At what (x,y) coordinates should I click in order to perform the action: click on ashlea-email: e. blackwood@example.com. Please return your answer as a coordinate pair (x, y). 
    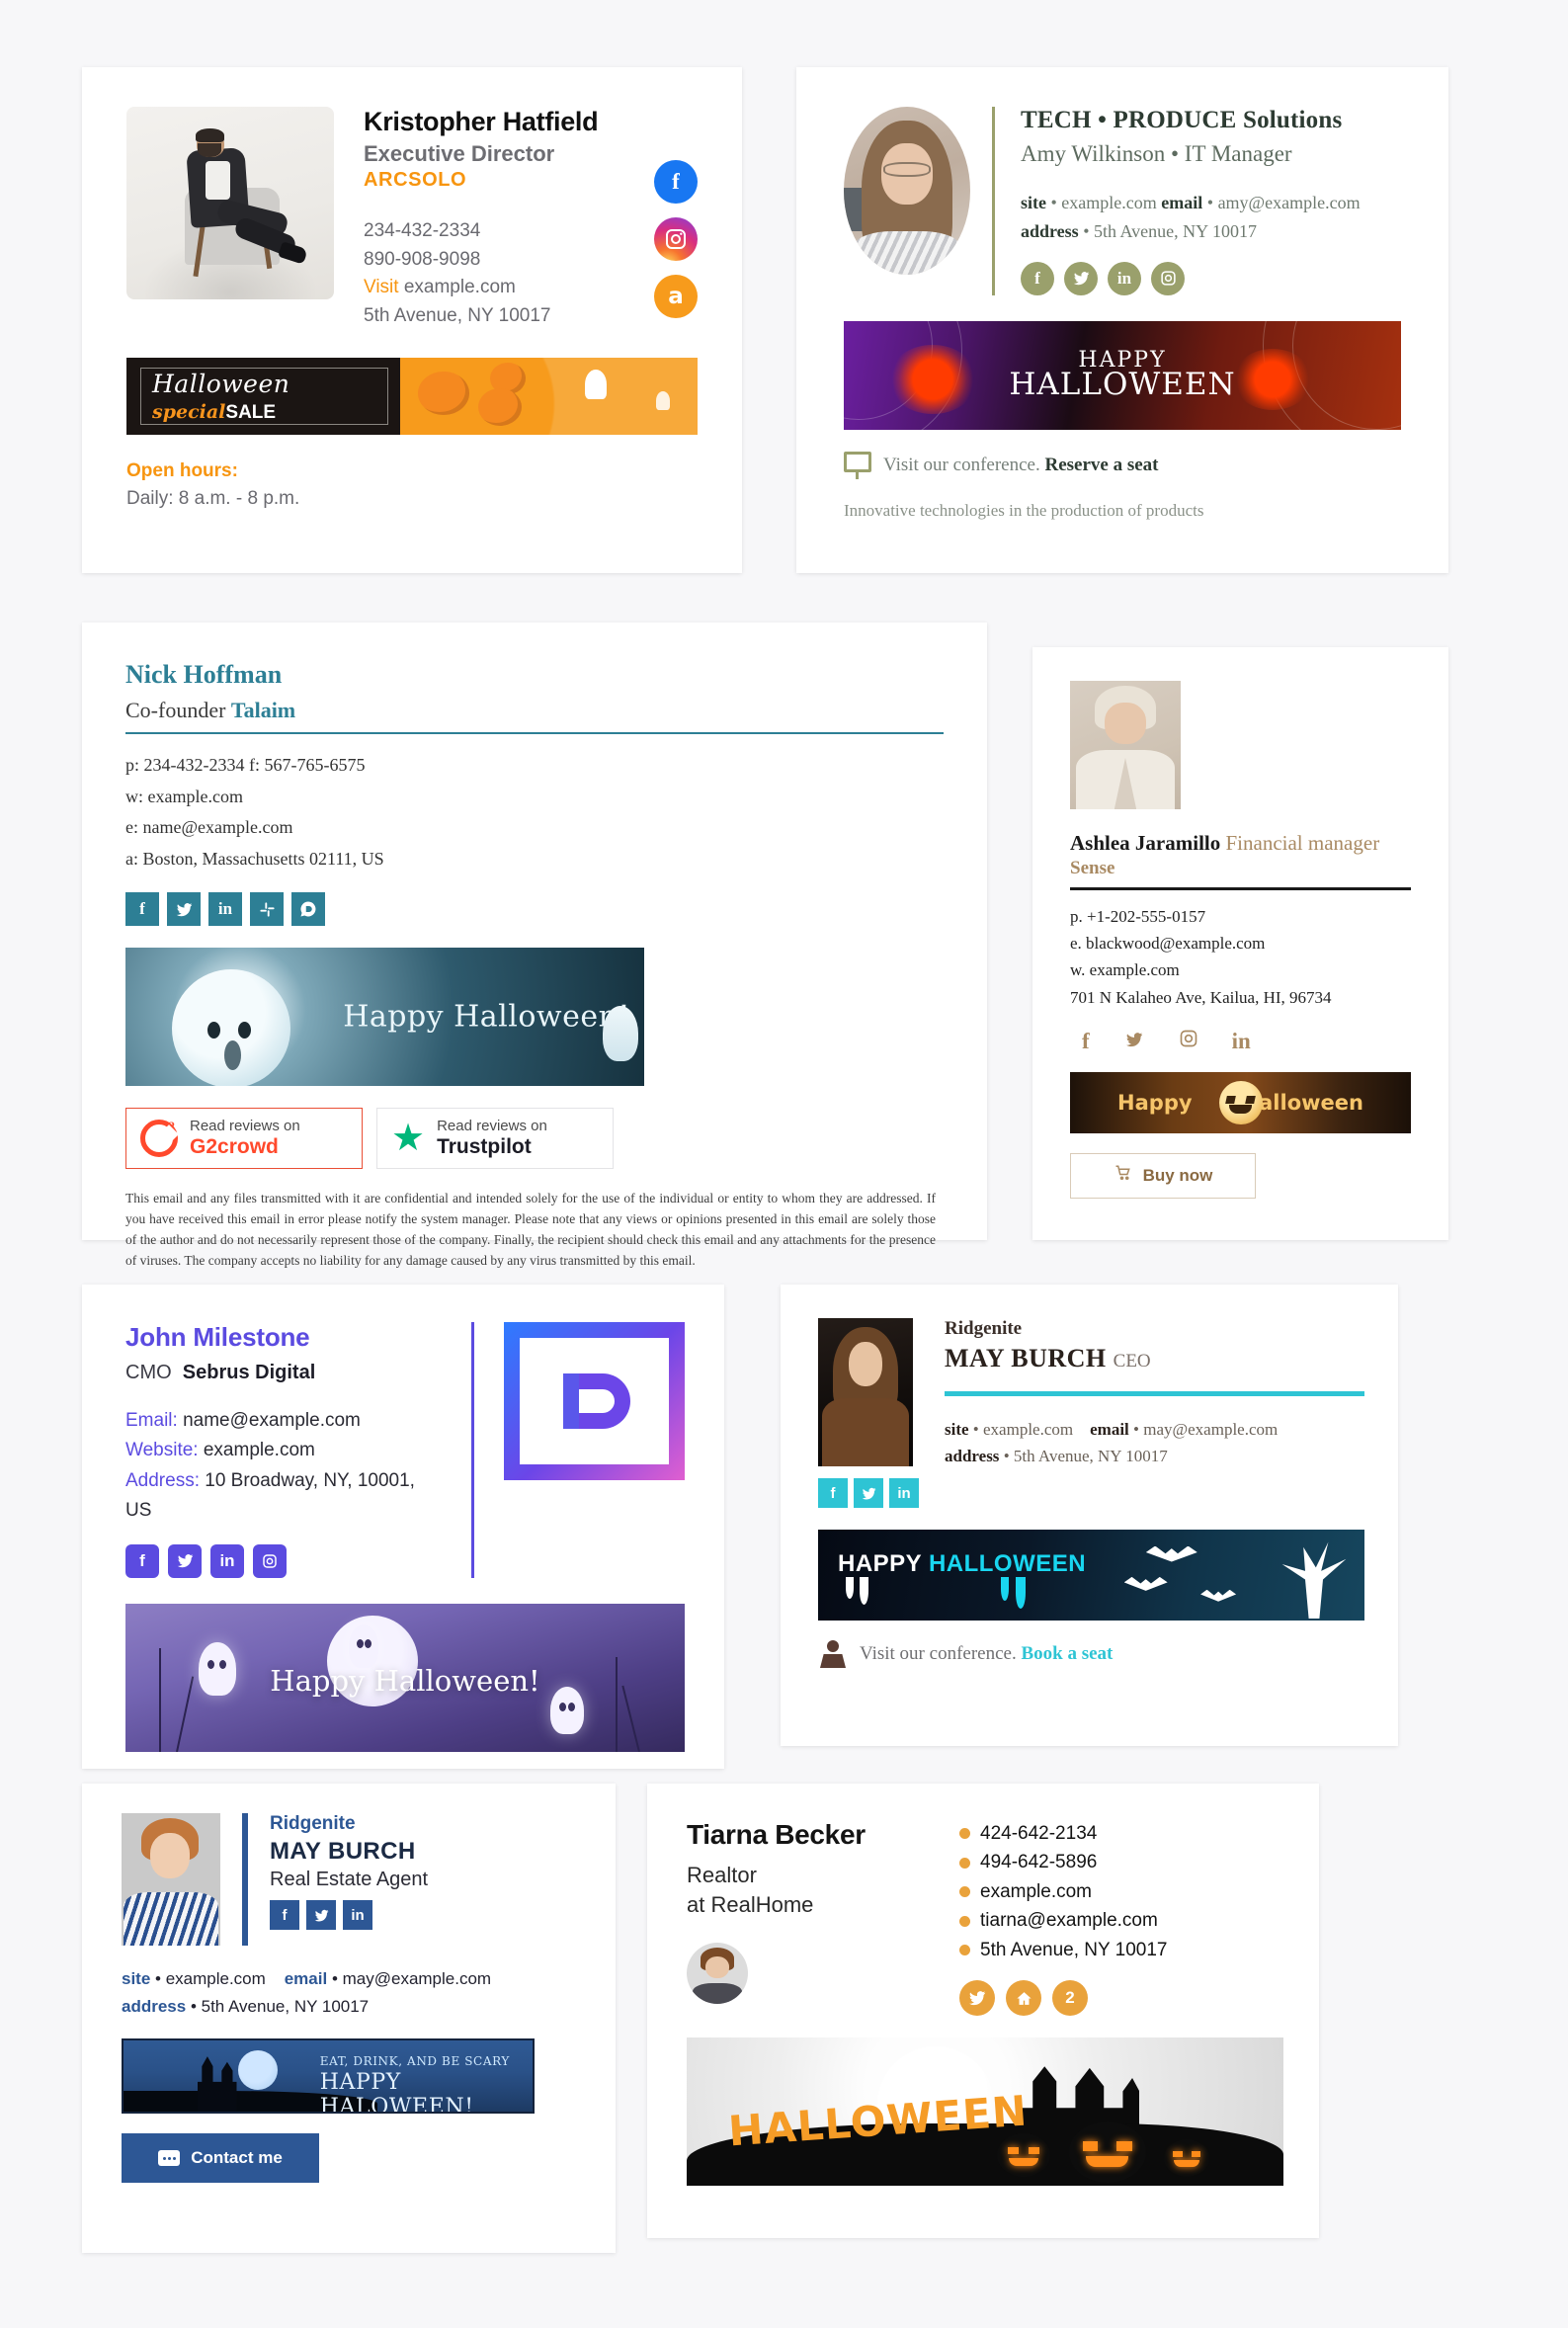
    Looking at the image, I should click on (1240, 943).